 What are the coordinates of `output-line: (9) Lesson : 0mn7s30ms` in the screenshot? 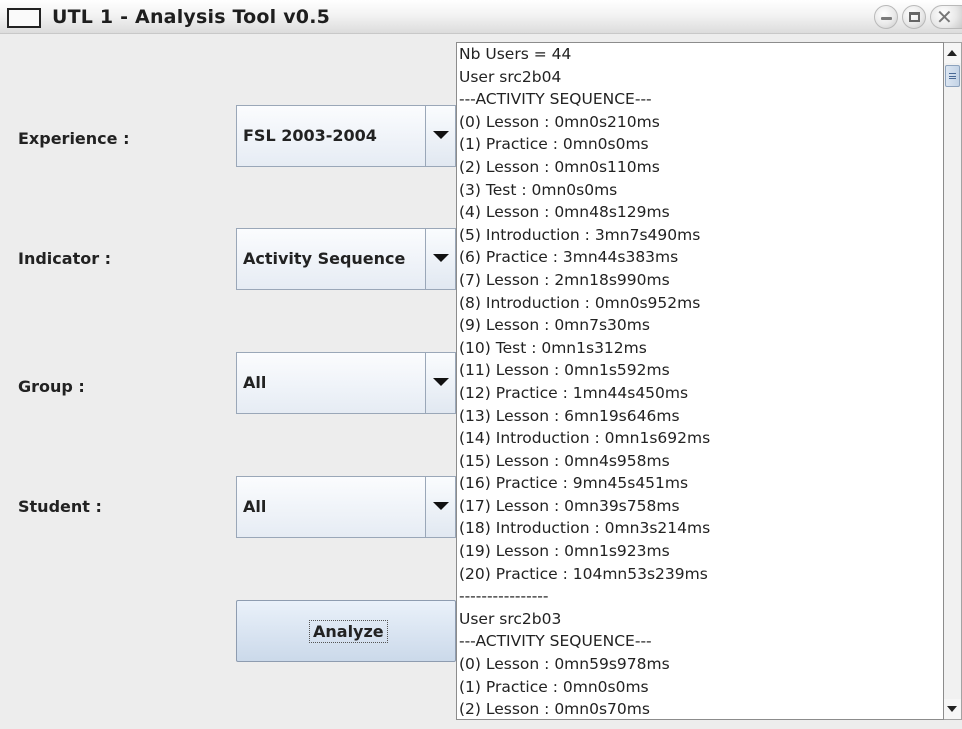 It's located at (554, 325).